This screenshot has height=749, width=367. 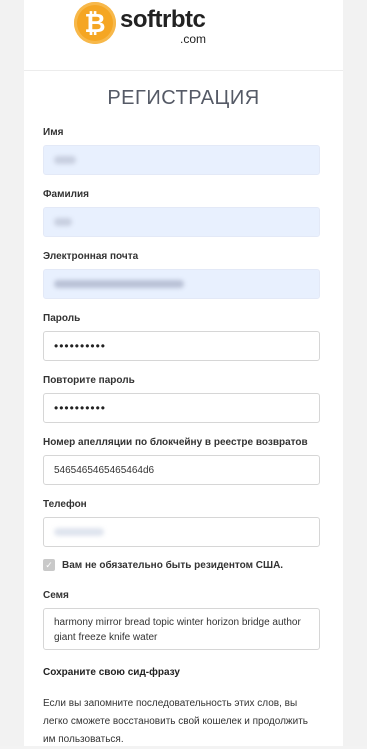 What do you see at coordinates (89, 380) in the screenshot?
I see `password-repeat-label: Повторите пароль` at bounding box center [89, 380].